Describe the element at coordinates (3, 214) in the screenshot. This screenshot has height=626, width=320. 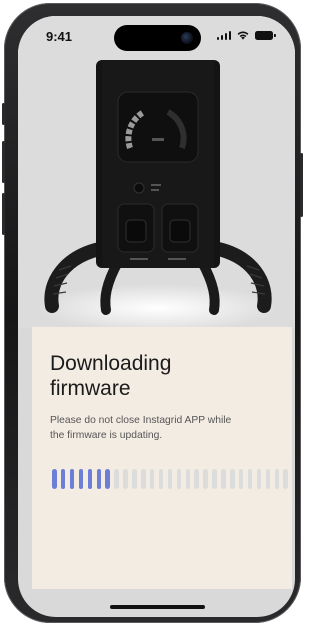
I see `volume-down-button` at that location.